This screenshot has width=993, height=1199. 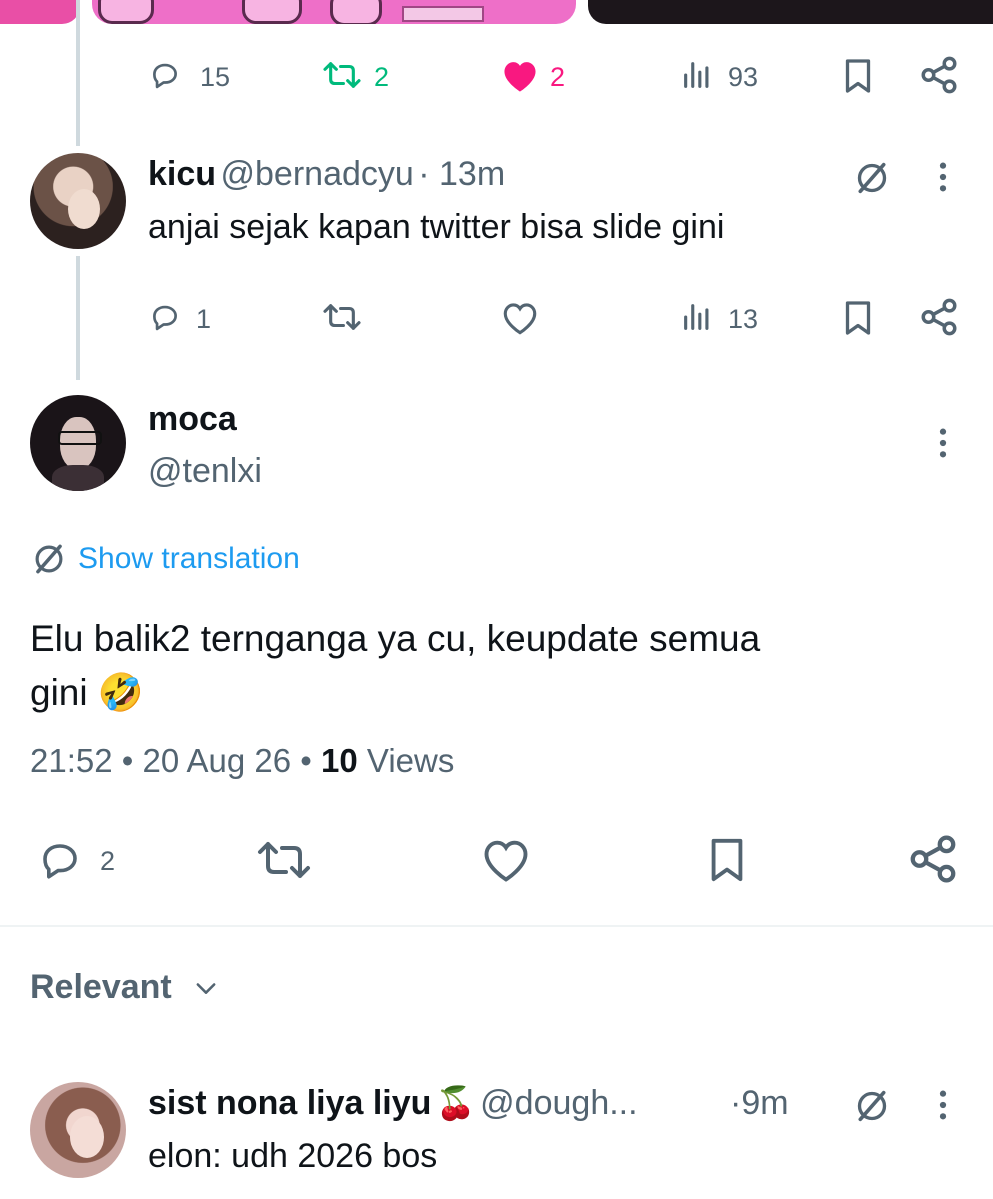 I want to click on reply-count: 1, so click(x=204, y=319).